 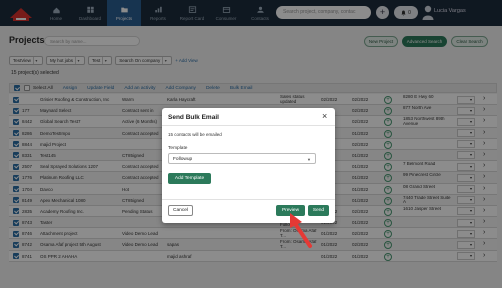 What do you see at coordinates (301, 230) in the screenshot?
I see `red-arrow-annotation-icon` at bounding box center [301, 230].